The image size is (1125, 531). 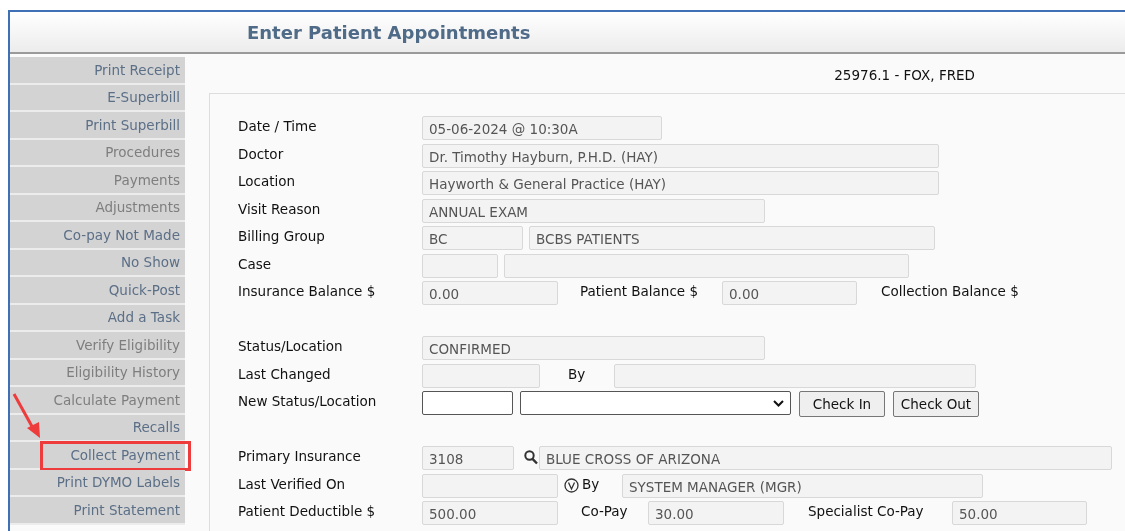 What do you see at coordinates (531, 457) in the screenshot?
I see `search-icon` at bounding box center [531, 457].